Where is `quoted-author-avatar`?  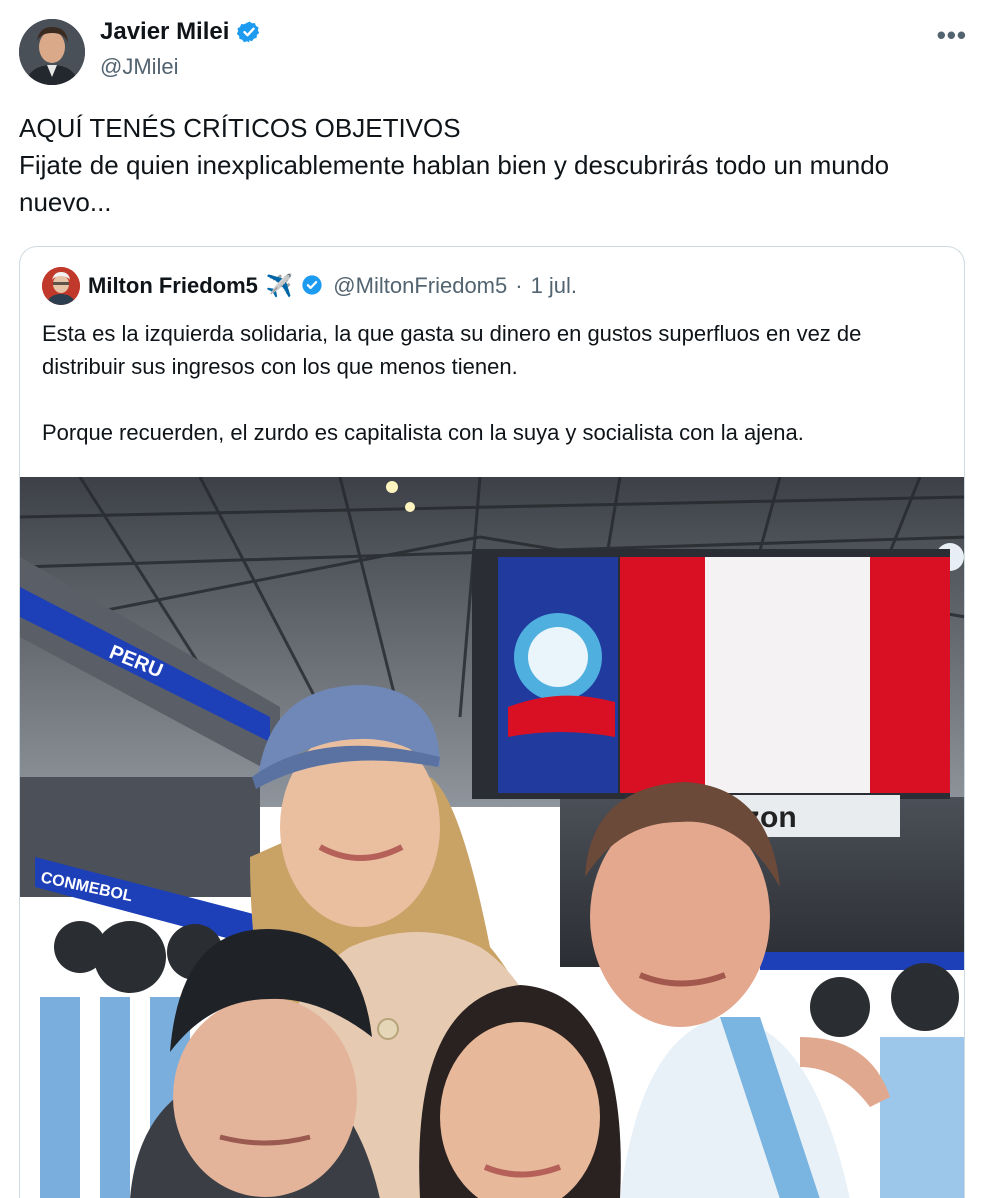 quoted-author-avatar is located at coordinates (61, 286).